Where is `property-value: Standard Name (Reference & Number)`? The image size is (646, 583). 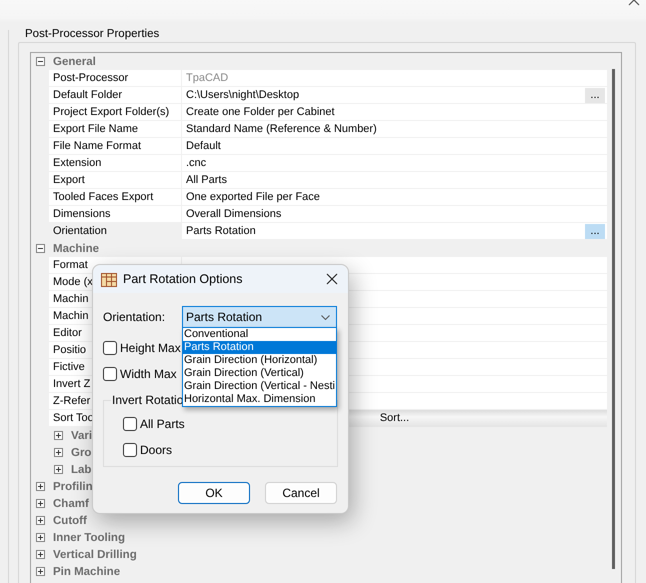
property-value: Standard Name (Reference & Number) is located at coordinates (282, 129).